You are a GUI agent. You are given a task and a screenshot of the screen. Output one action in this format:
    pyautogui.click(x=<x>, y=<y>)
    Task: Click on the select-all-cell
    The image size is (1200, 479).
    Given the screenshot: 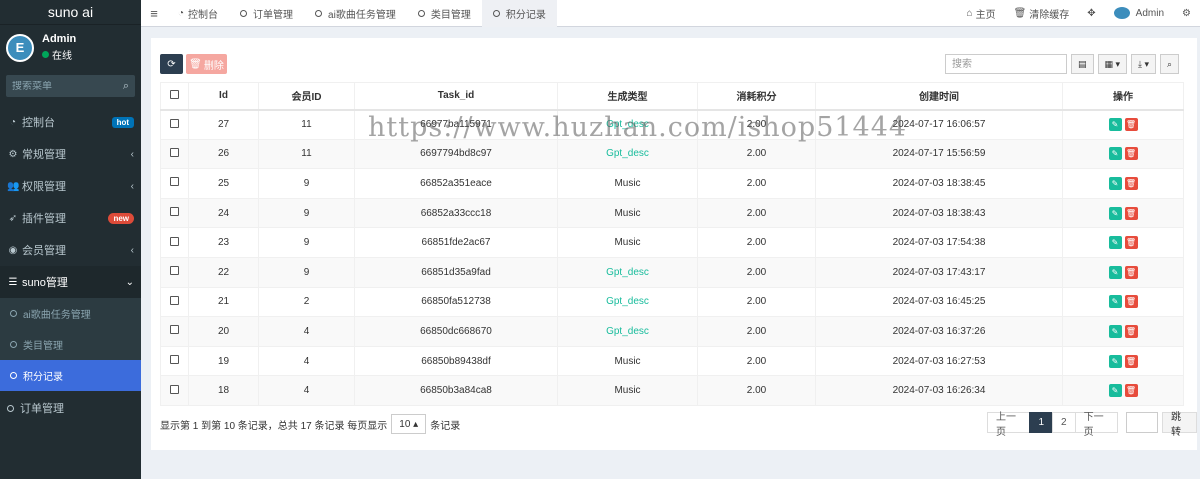 What is the action you would take?
    pyautogui.click(x=174, y=96)
    